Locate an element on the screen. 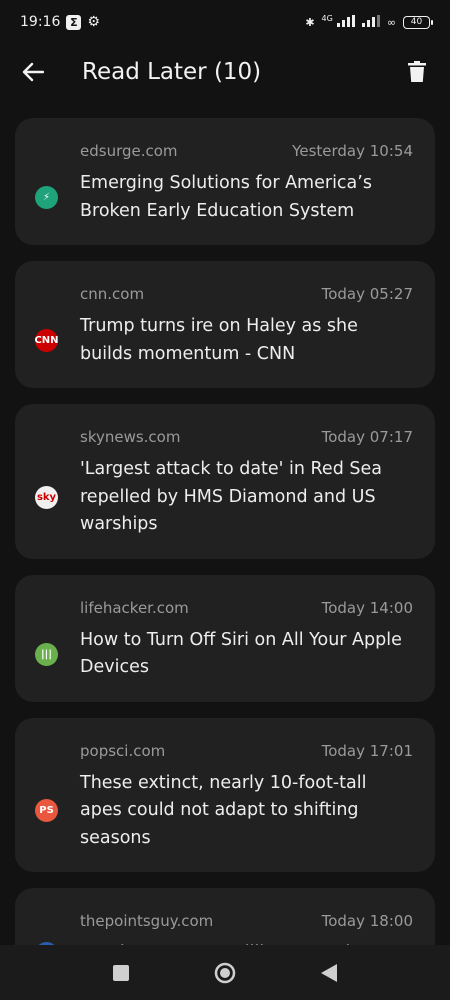 Image resolution: width=450 pixels, height=1000 pixels. article-domain: thepointsguy.com is located at coordinates (147, 921).